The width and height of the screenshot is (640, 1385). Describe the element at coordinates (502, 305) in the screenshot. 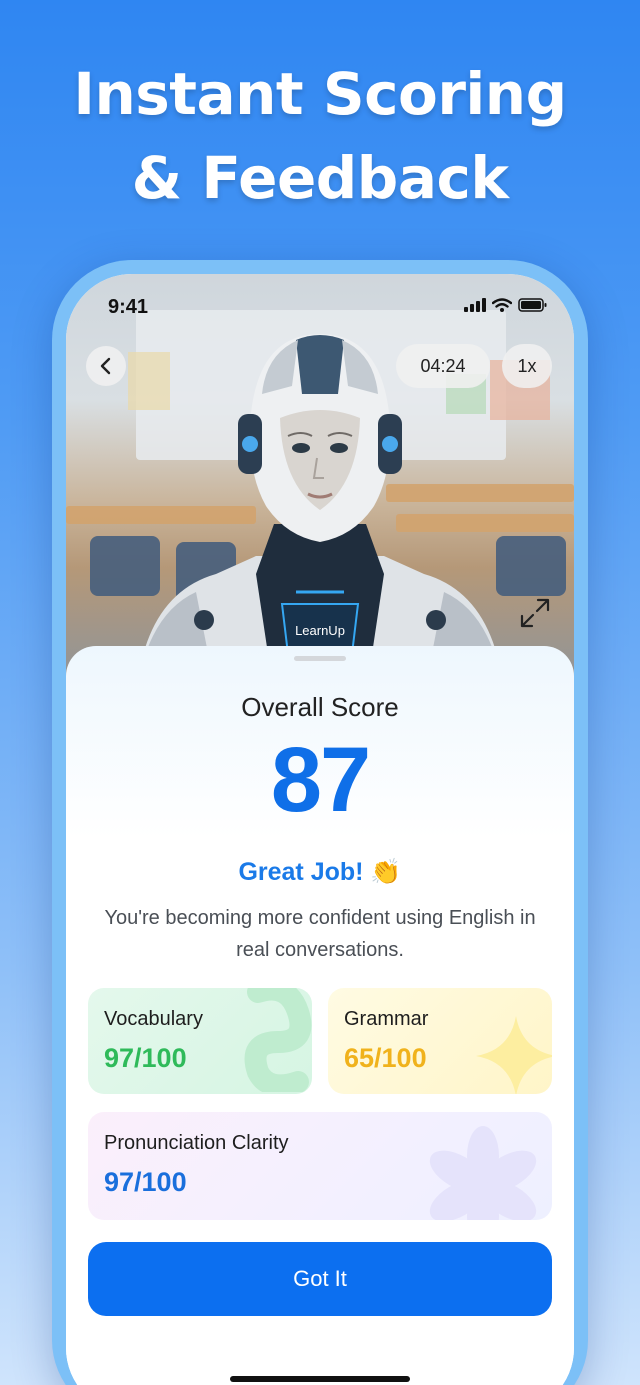

I see `wifi-icon` at that location.